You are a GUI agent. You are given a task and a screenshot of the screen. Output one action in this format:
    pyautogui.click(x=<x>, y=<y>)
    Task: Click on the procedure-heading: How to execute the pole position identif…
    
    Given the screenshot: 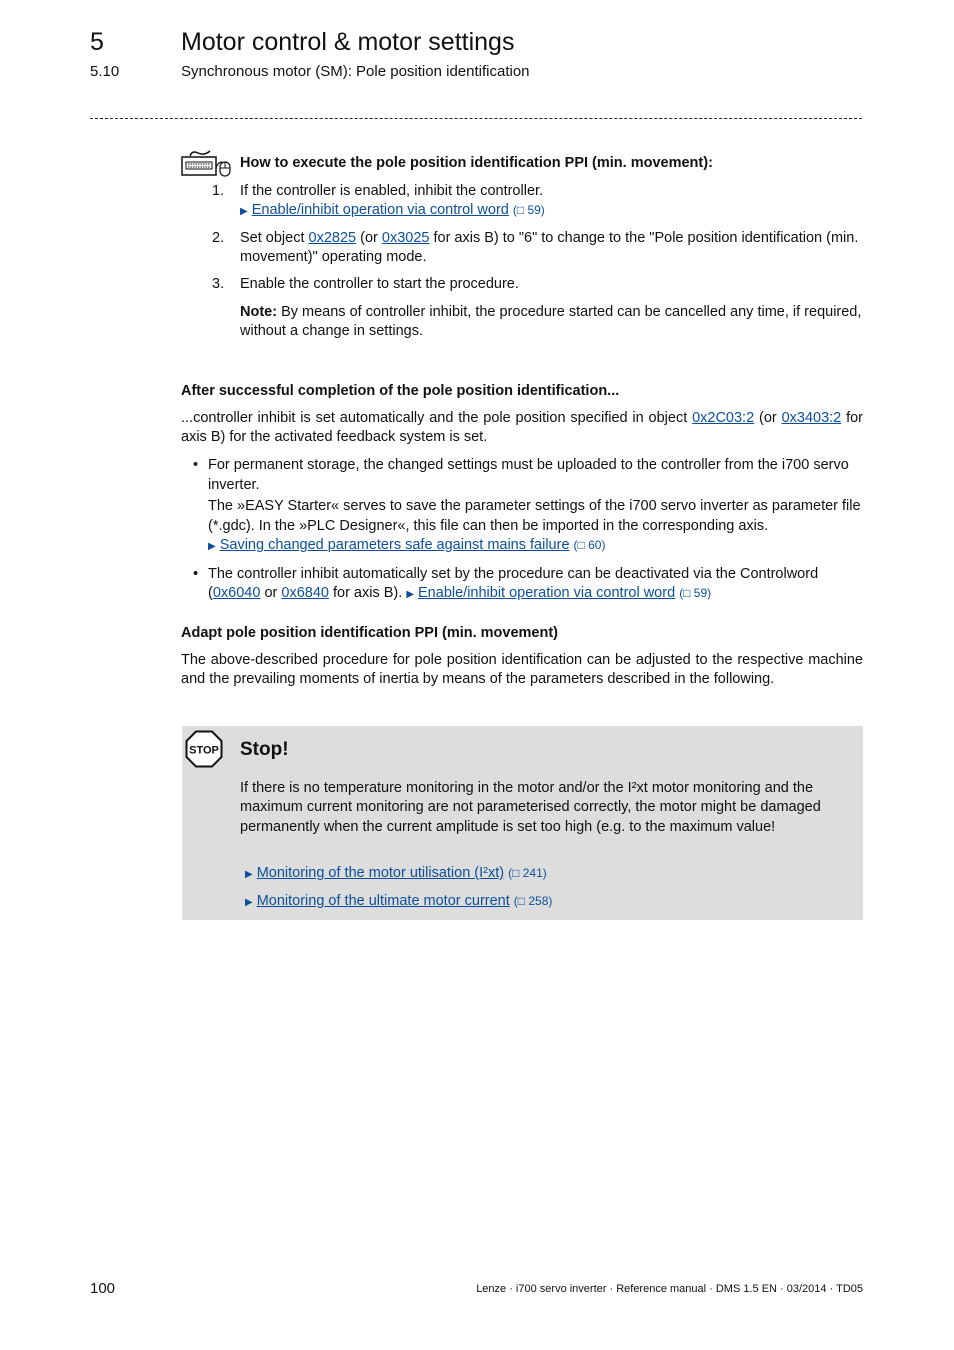 What is the action you would take?
    pyautogui.click(x=476, y=163)
    